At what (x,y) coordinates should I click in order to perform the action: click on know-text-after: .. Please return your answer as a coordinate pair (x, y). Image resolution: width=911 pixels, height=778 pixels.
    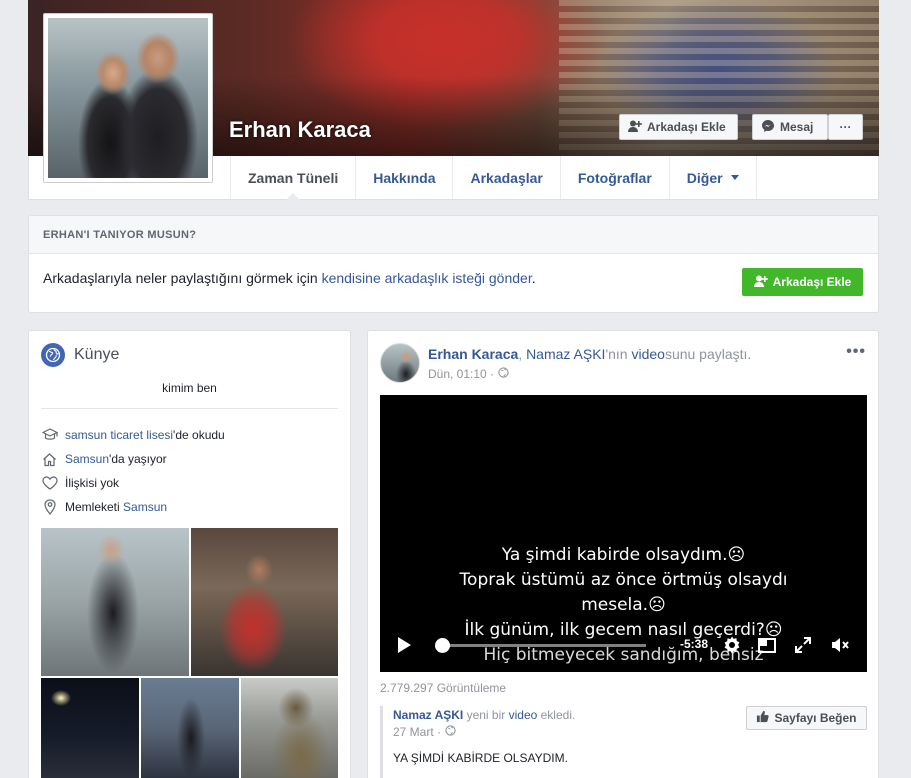
    Looking at the image, I should click on (533, 278).